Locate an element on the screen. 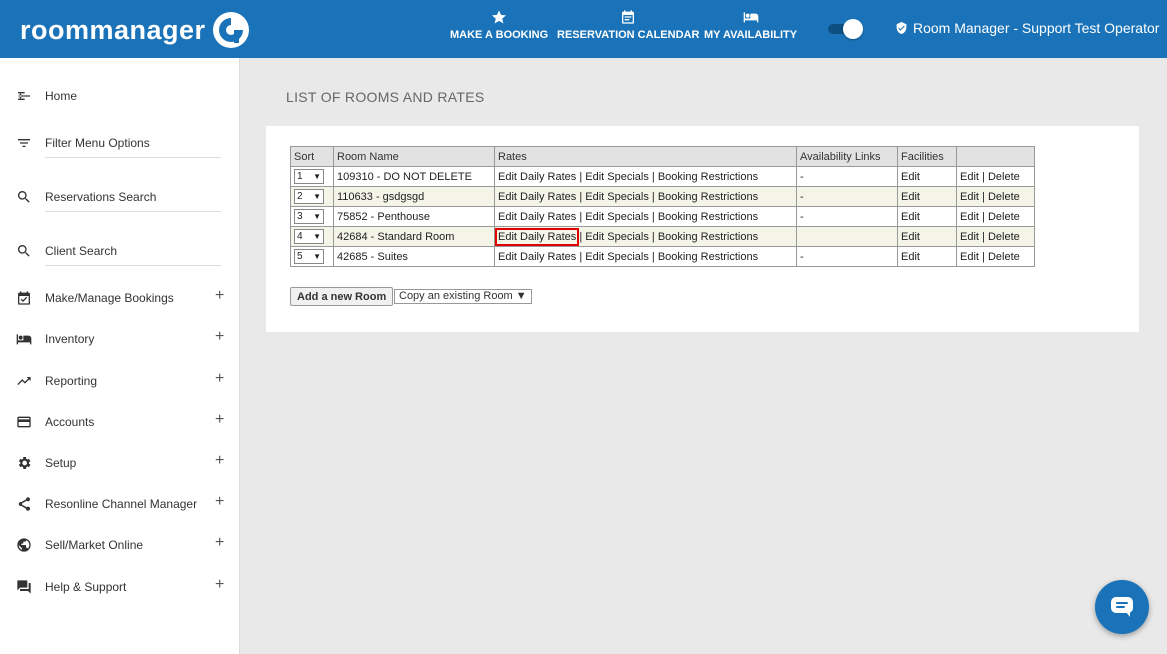  nav-make-booking: MAKE A BOOKING is located at coordinates (499, 25).